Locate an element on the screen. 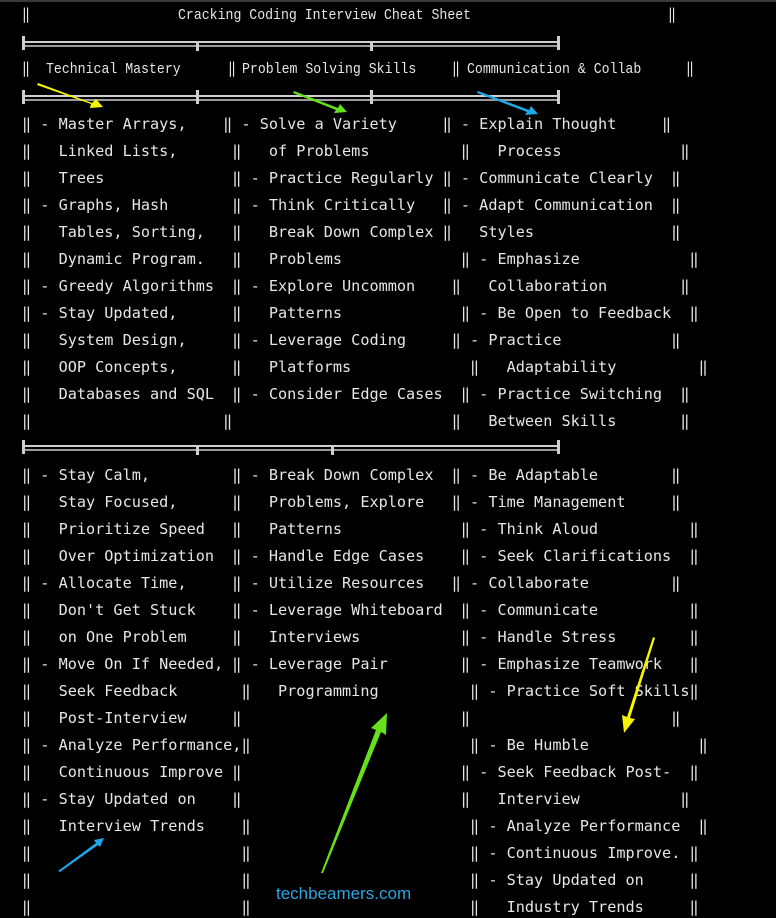  green-arrow-icon is located at coordinates (320, 102).